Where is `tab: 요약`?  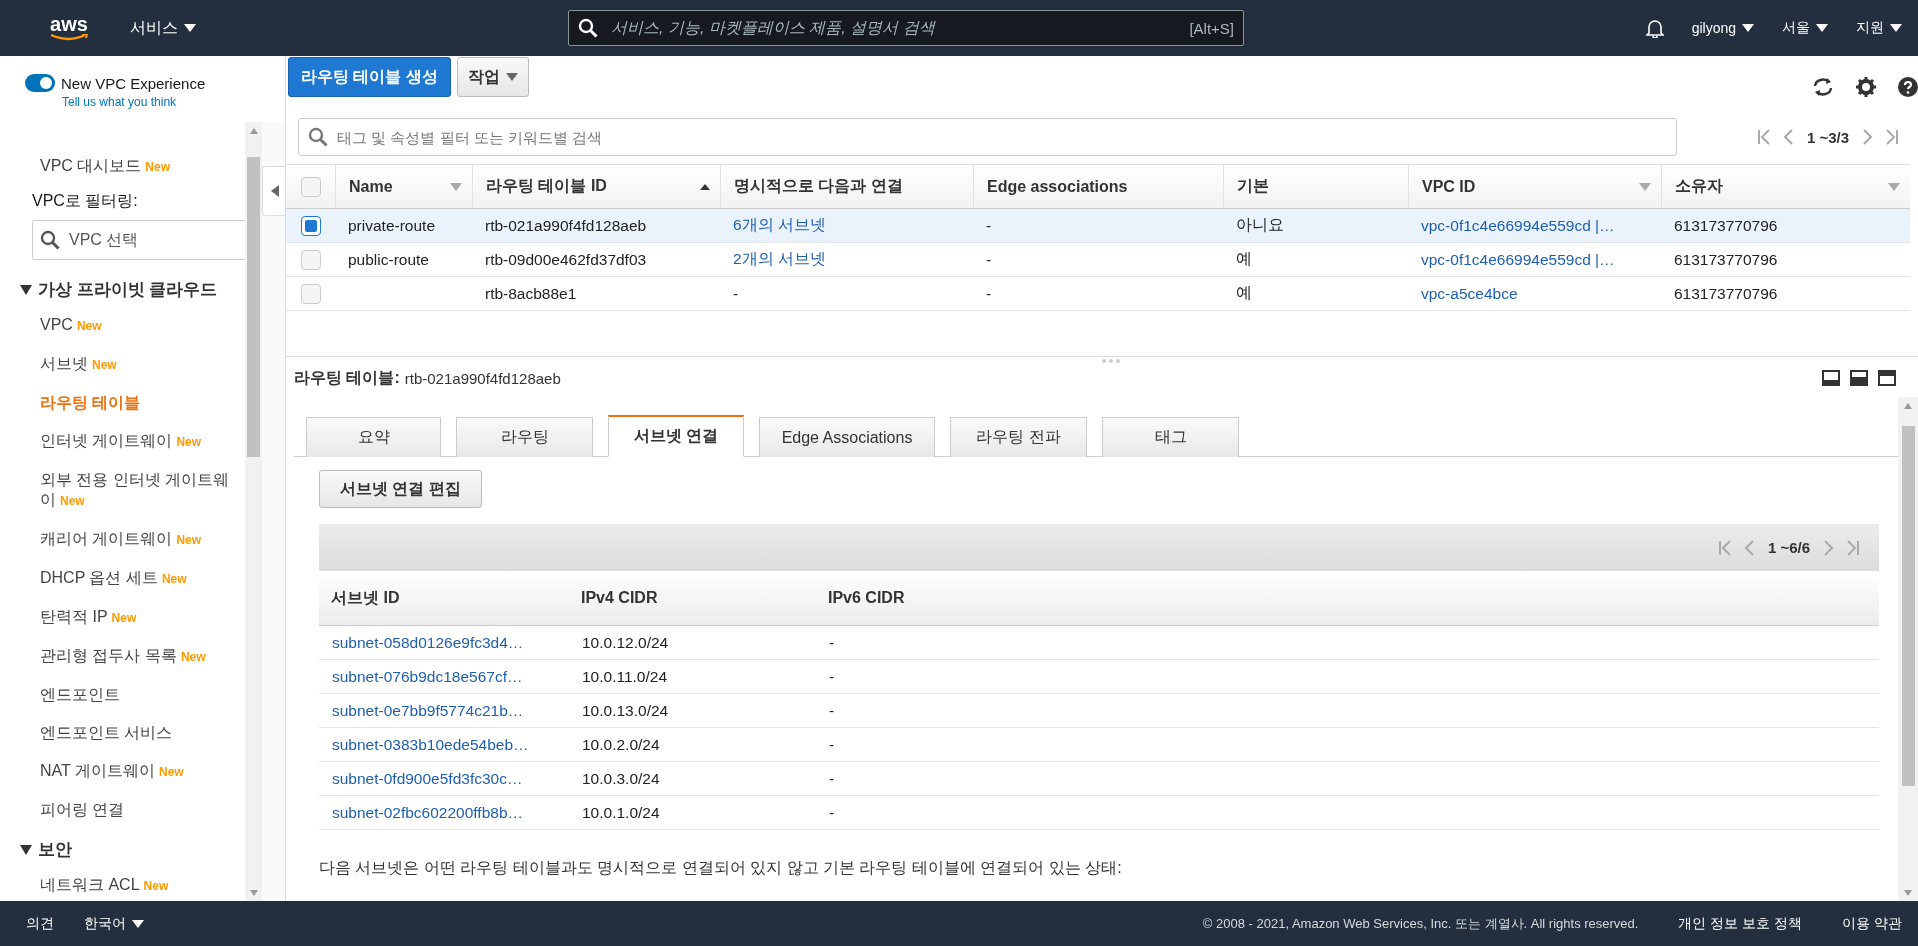
tab: 요약 is located at coordinates (373, 437).